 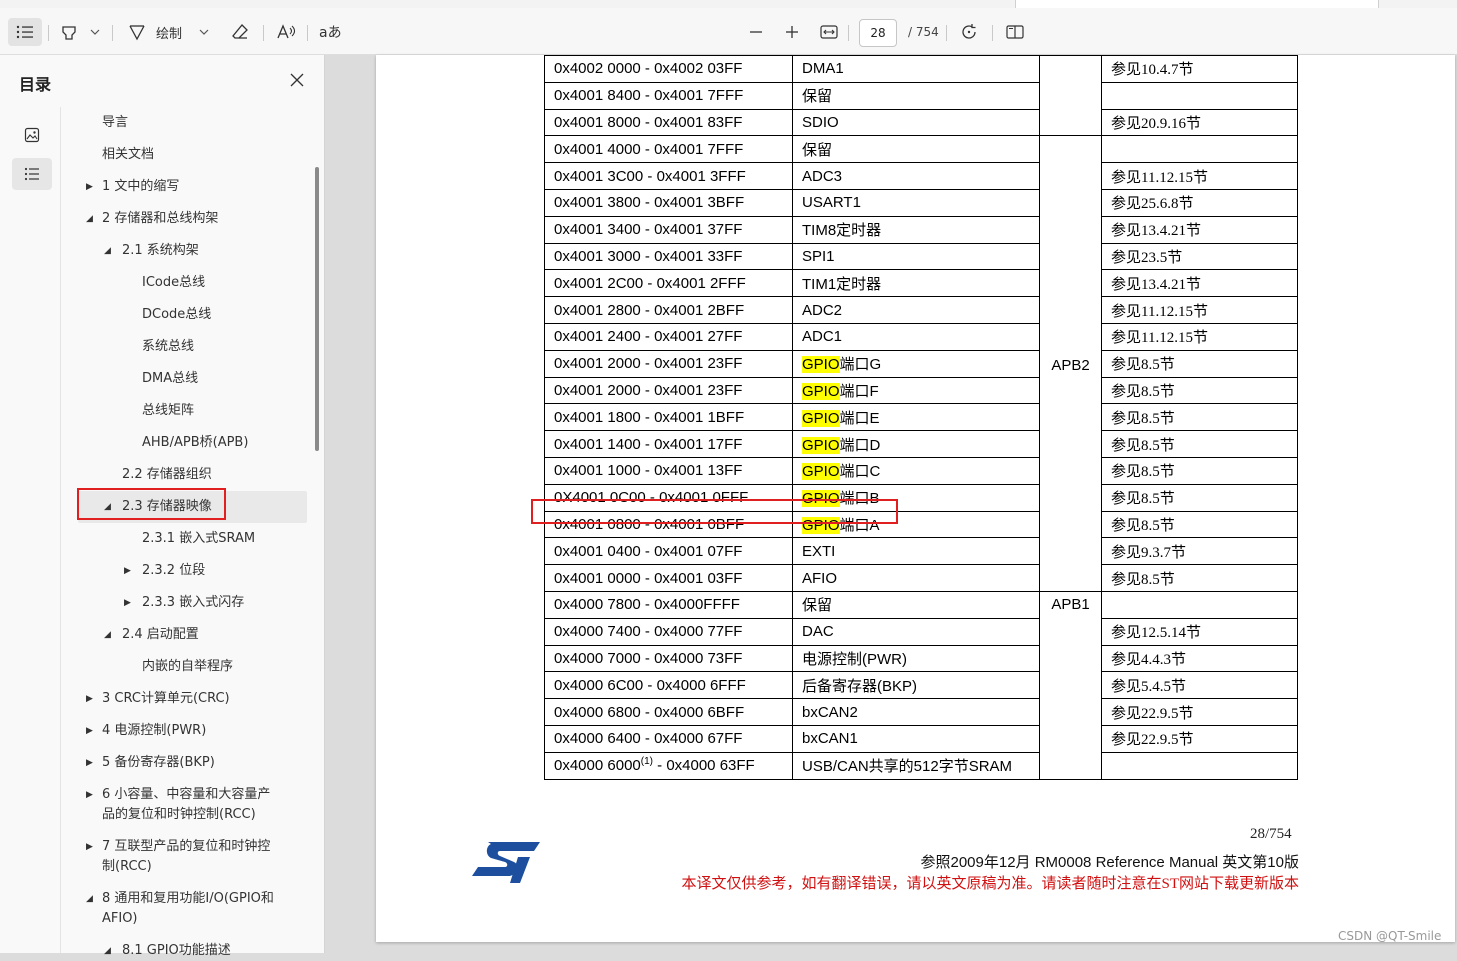 I want to click on toc-scrollbar, so click(x=317, y=309).